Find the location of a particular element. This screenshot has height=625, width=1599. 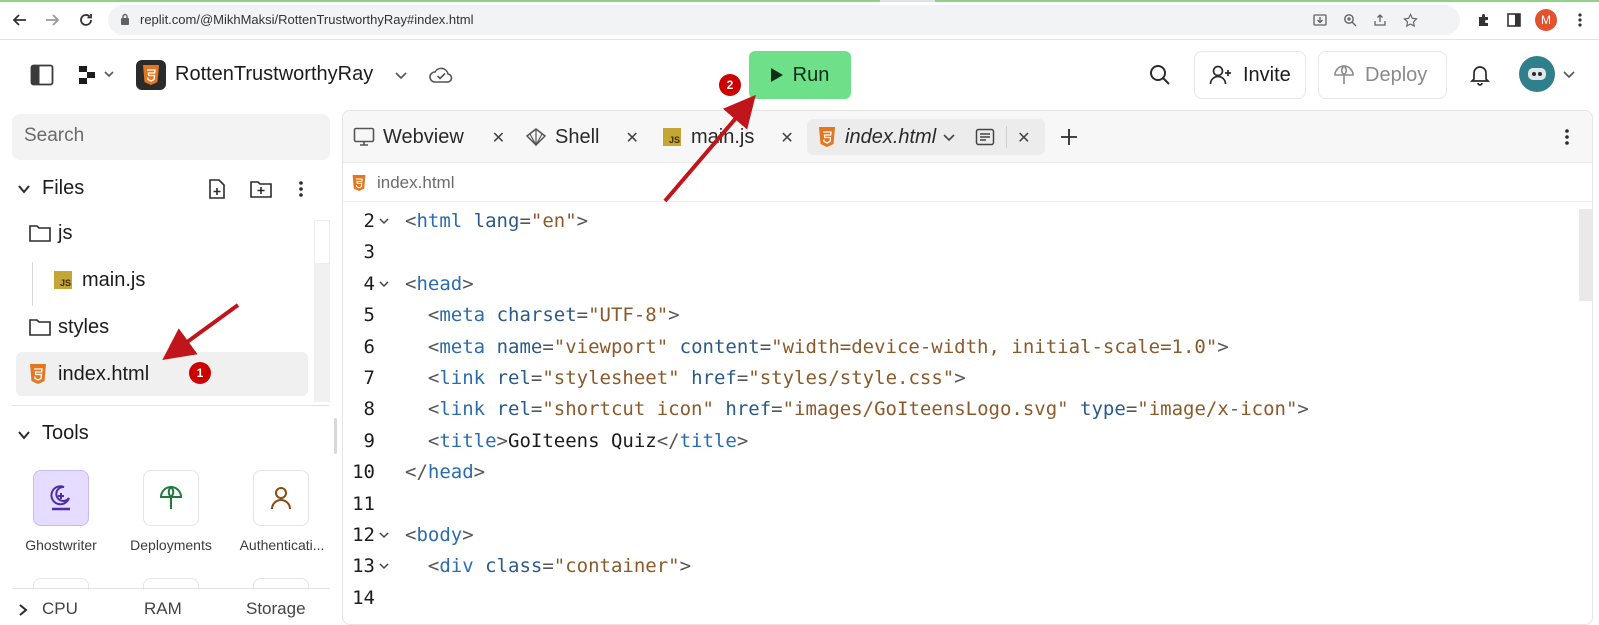

code-line: 4 <head> is located at coordinates (943, 284).